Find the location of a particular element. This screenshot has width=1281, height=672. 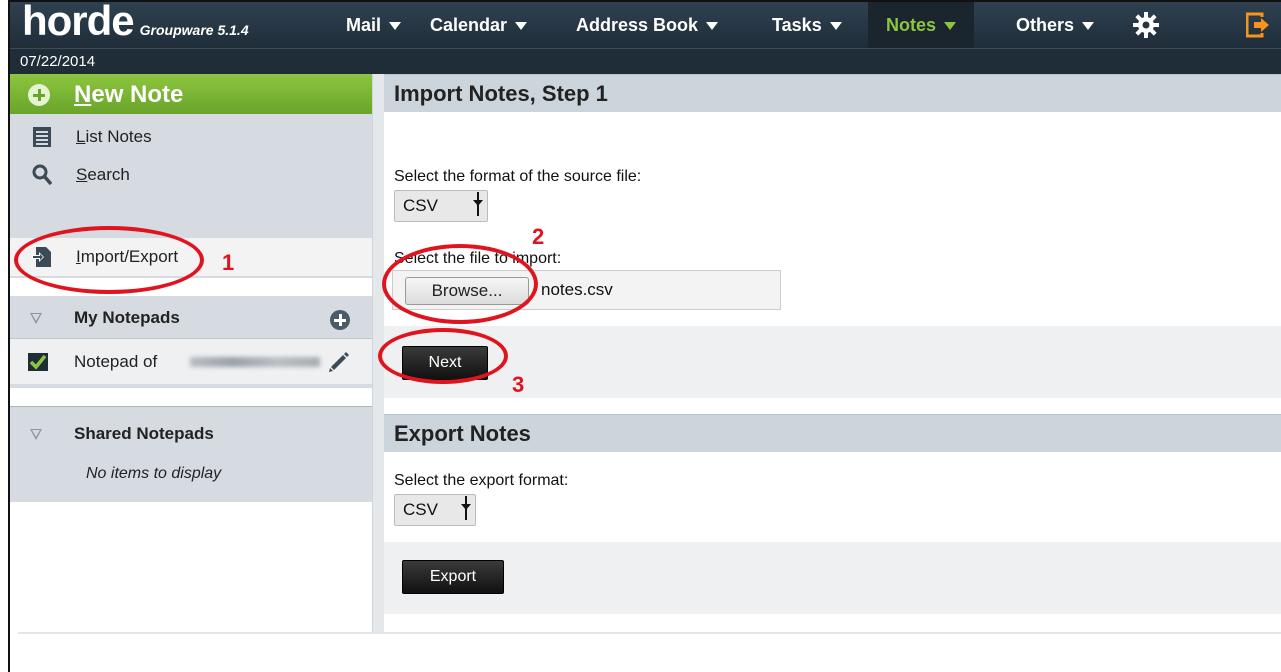

my-notepads-section: My Notepads Notepad of is located at coordinates (191, 342).